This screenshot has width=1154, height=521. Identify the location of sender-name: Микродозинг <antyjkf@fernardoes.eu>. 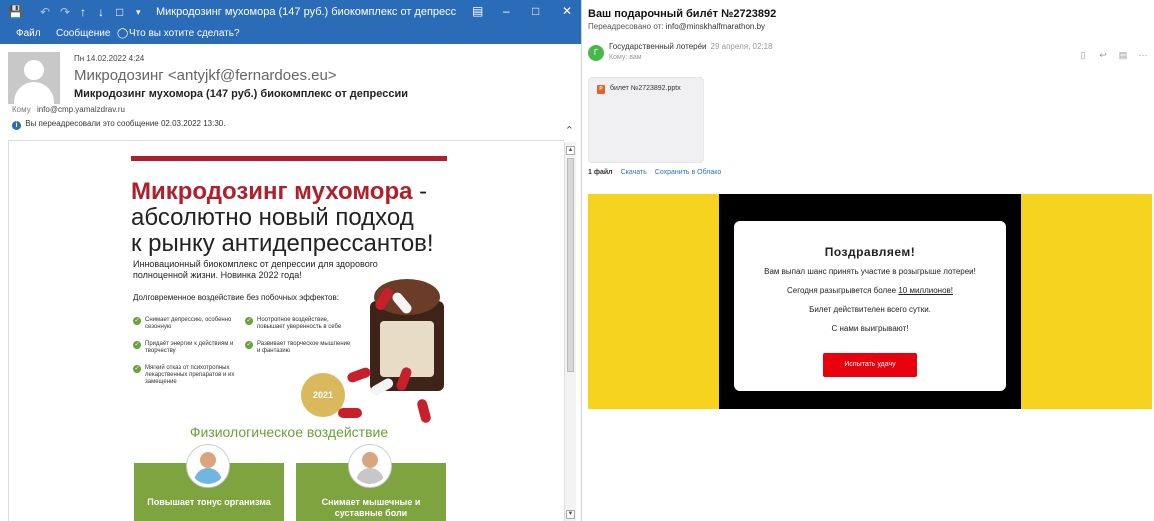
(205, 75).